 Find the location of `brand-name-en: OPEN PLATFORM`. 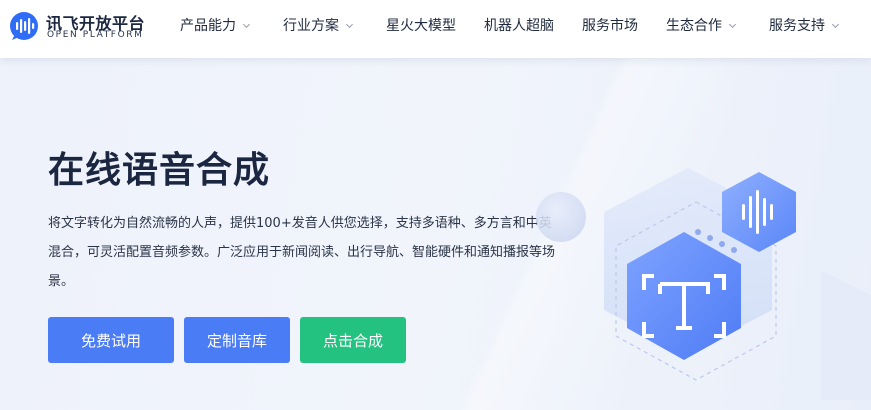

brand-name-en: OPEN PLATFORM is located at coordinates (95, 35).